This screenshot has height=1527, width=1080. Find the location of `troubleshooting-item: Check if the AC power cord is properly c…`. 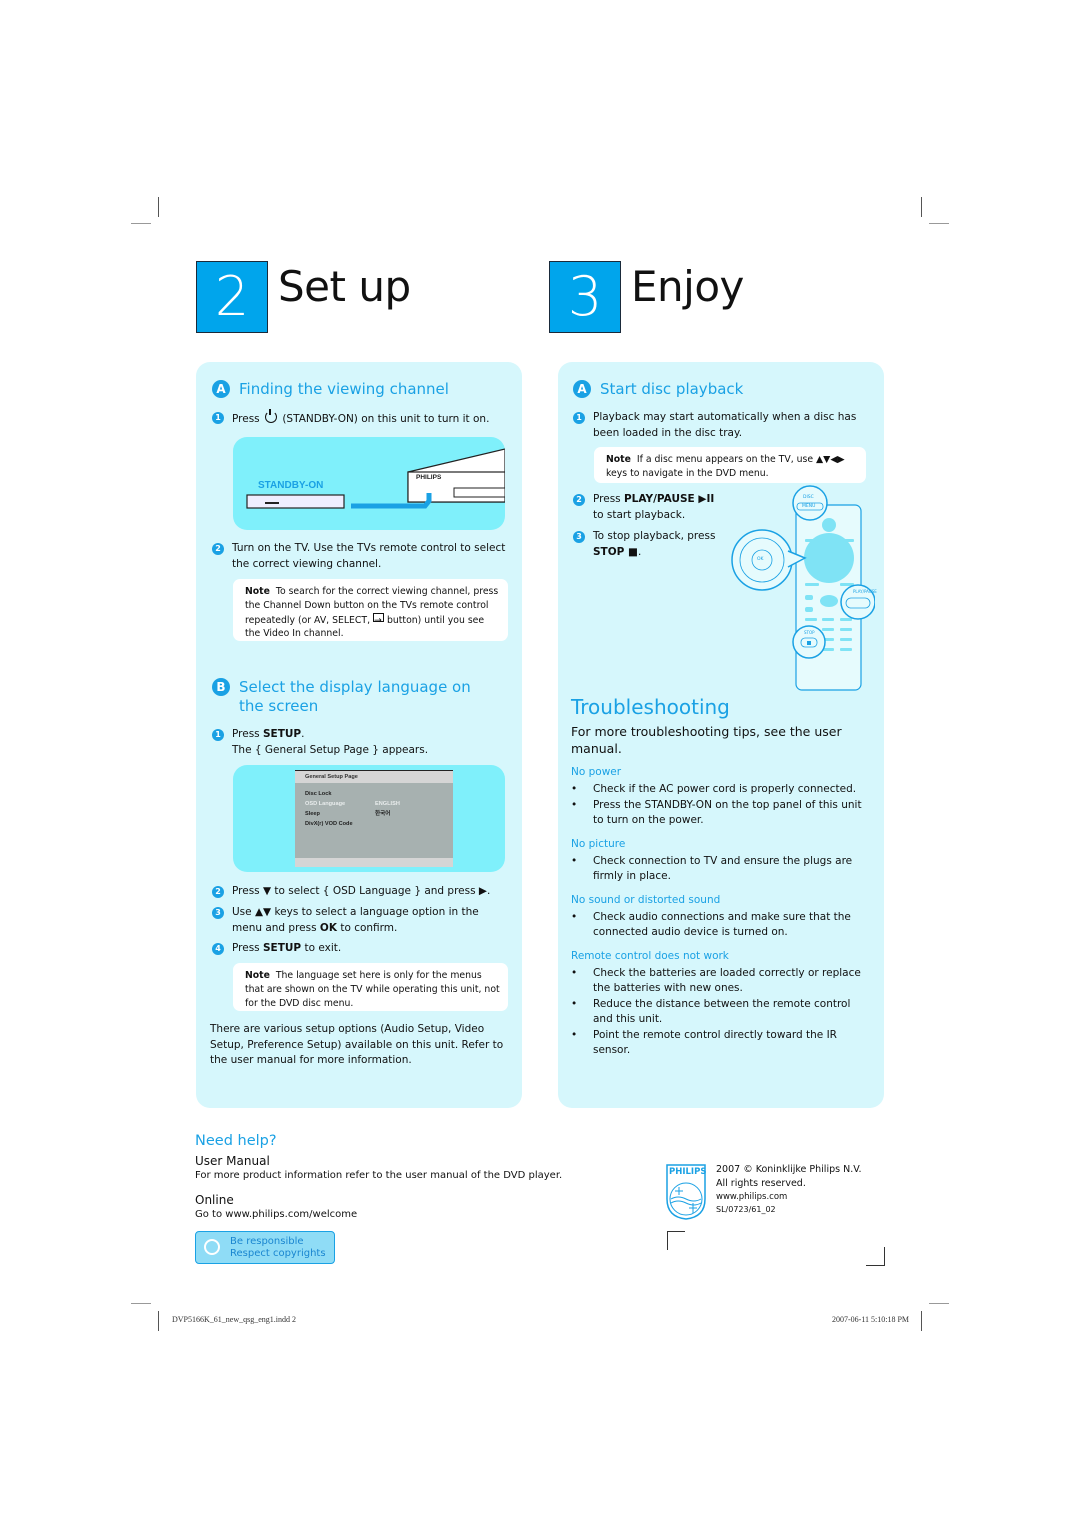

troubleshooting-item: Check if the AC power cord is properly c… is located at coordinates (720, 790).